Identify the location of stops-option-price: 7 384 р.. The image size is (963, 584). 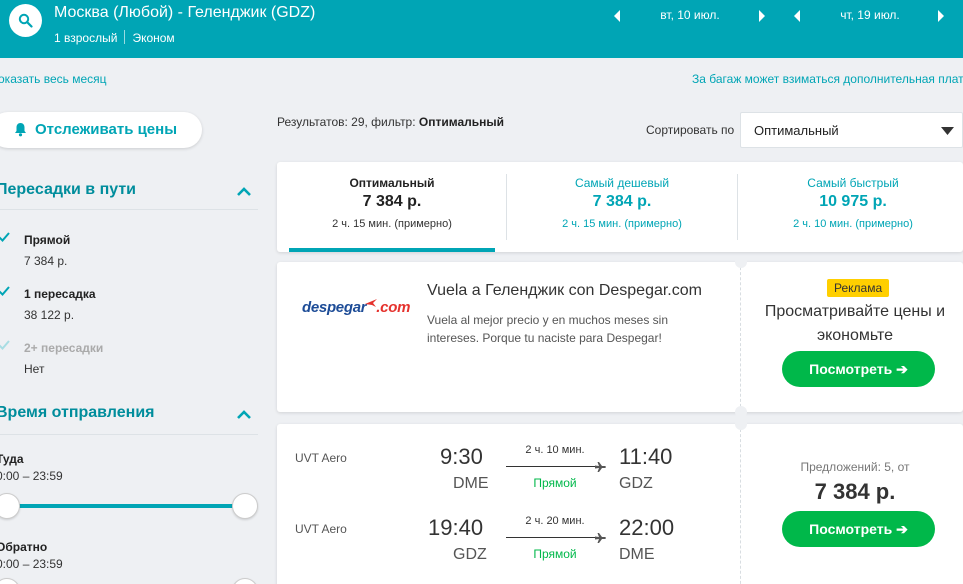
(46, 261).